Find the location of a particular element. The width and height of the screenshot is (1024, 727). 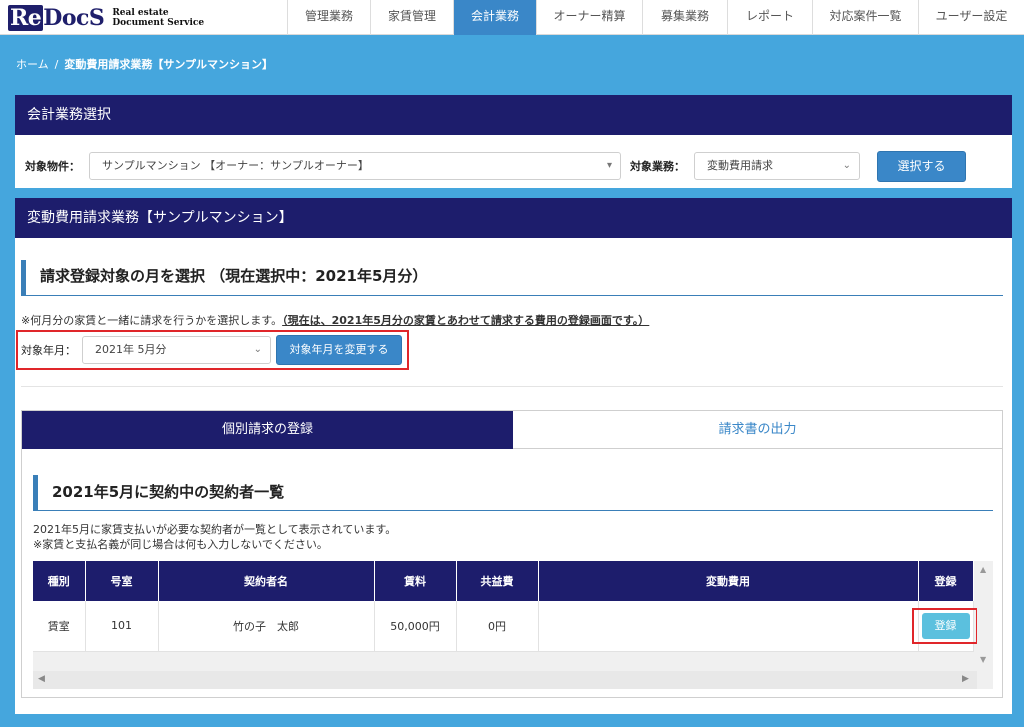

month-note-emphasis: （現在は、2021年5月分の家賃とあわせて請求する費用の登録画面です。） is located at coordinates (466, 320).